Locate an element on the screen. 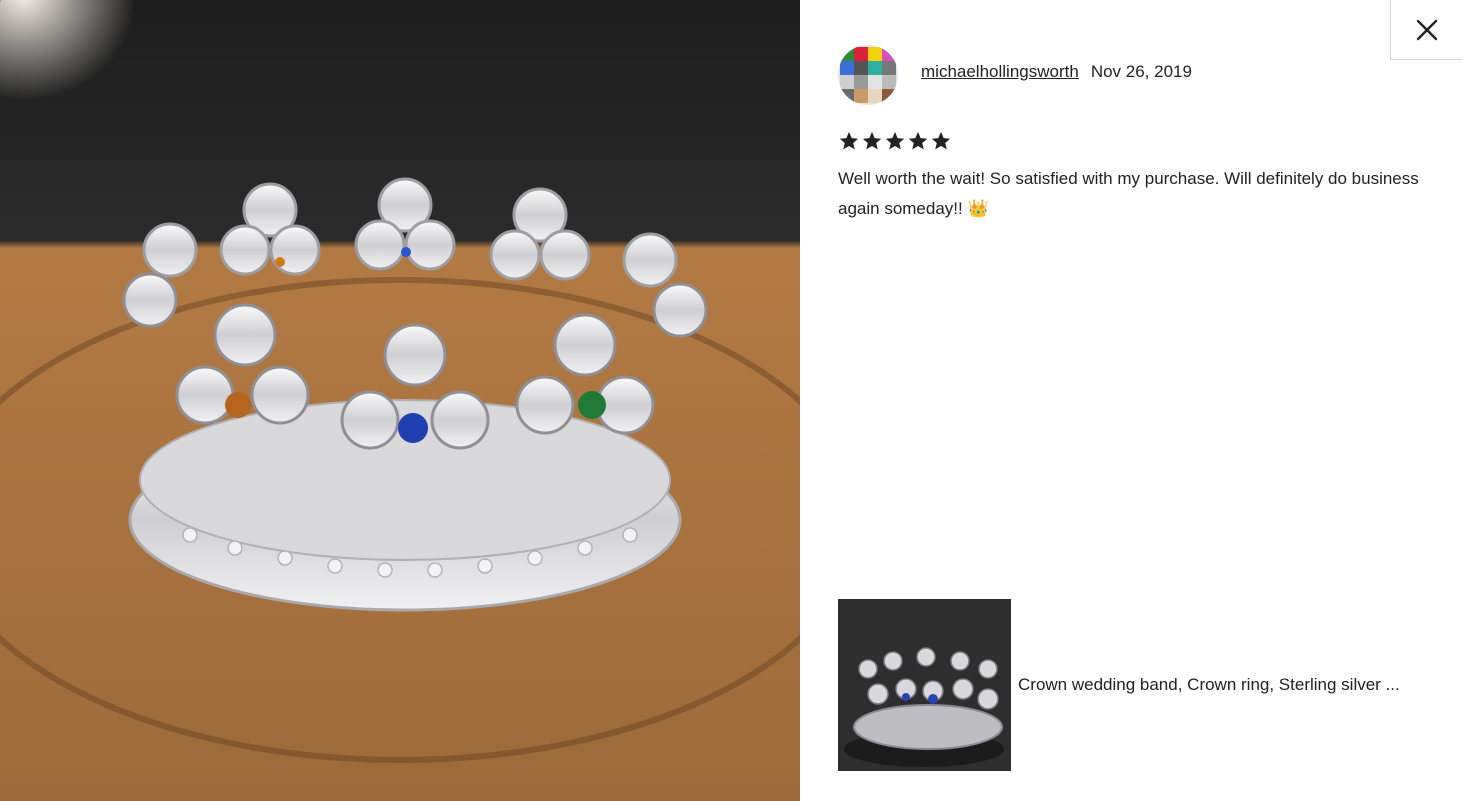 This screenshot has height=801, width=1462. review-meta: michaelhollingsworth Nov 26, 2019 is located at coordinates (1056, 72).